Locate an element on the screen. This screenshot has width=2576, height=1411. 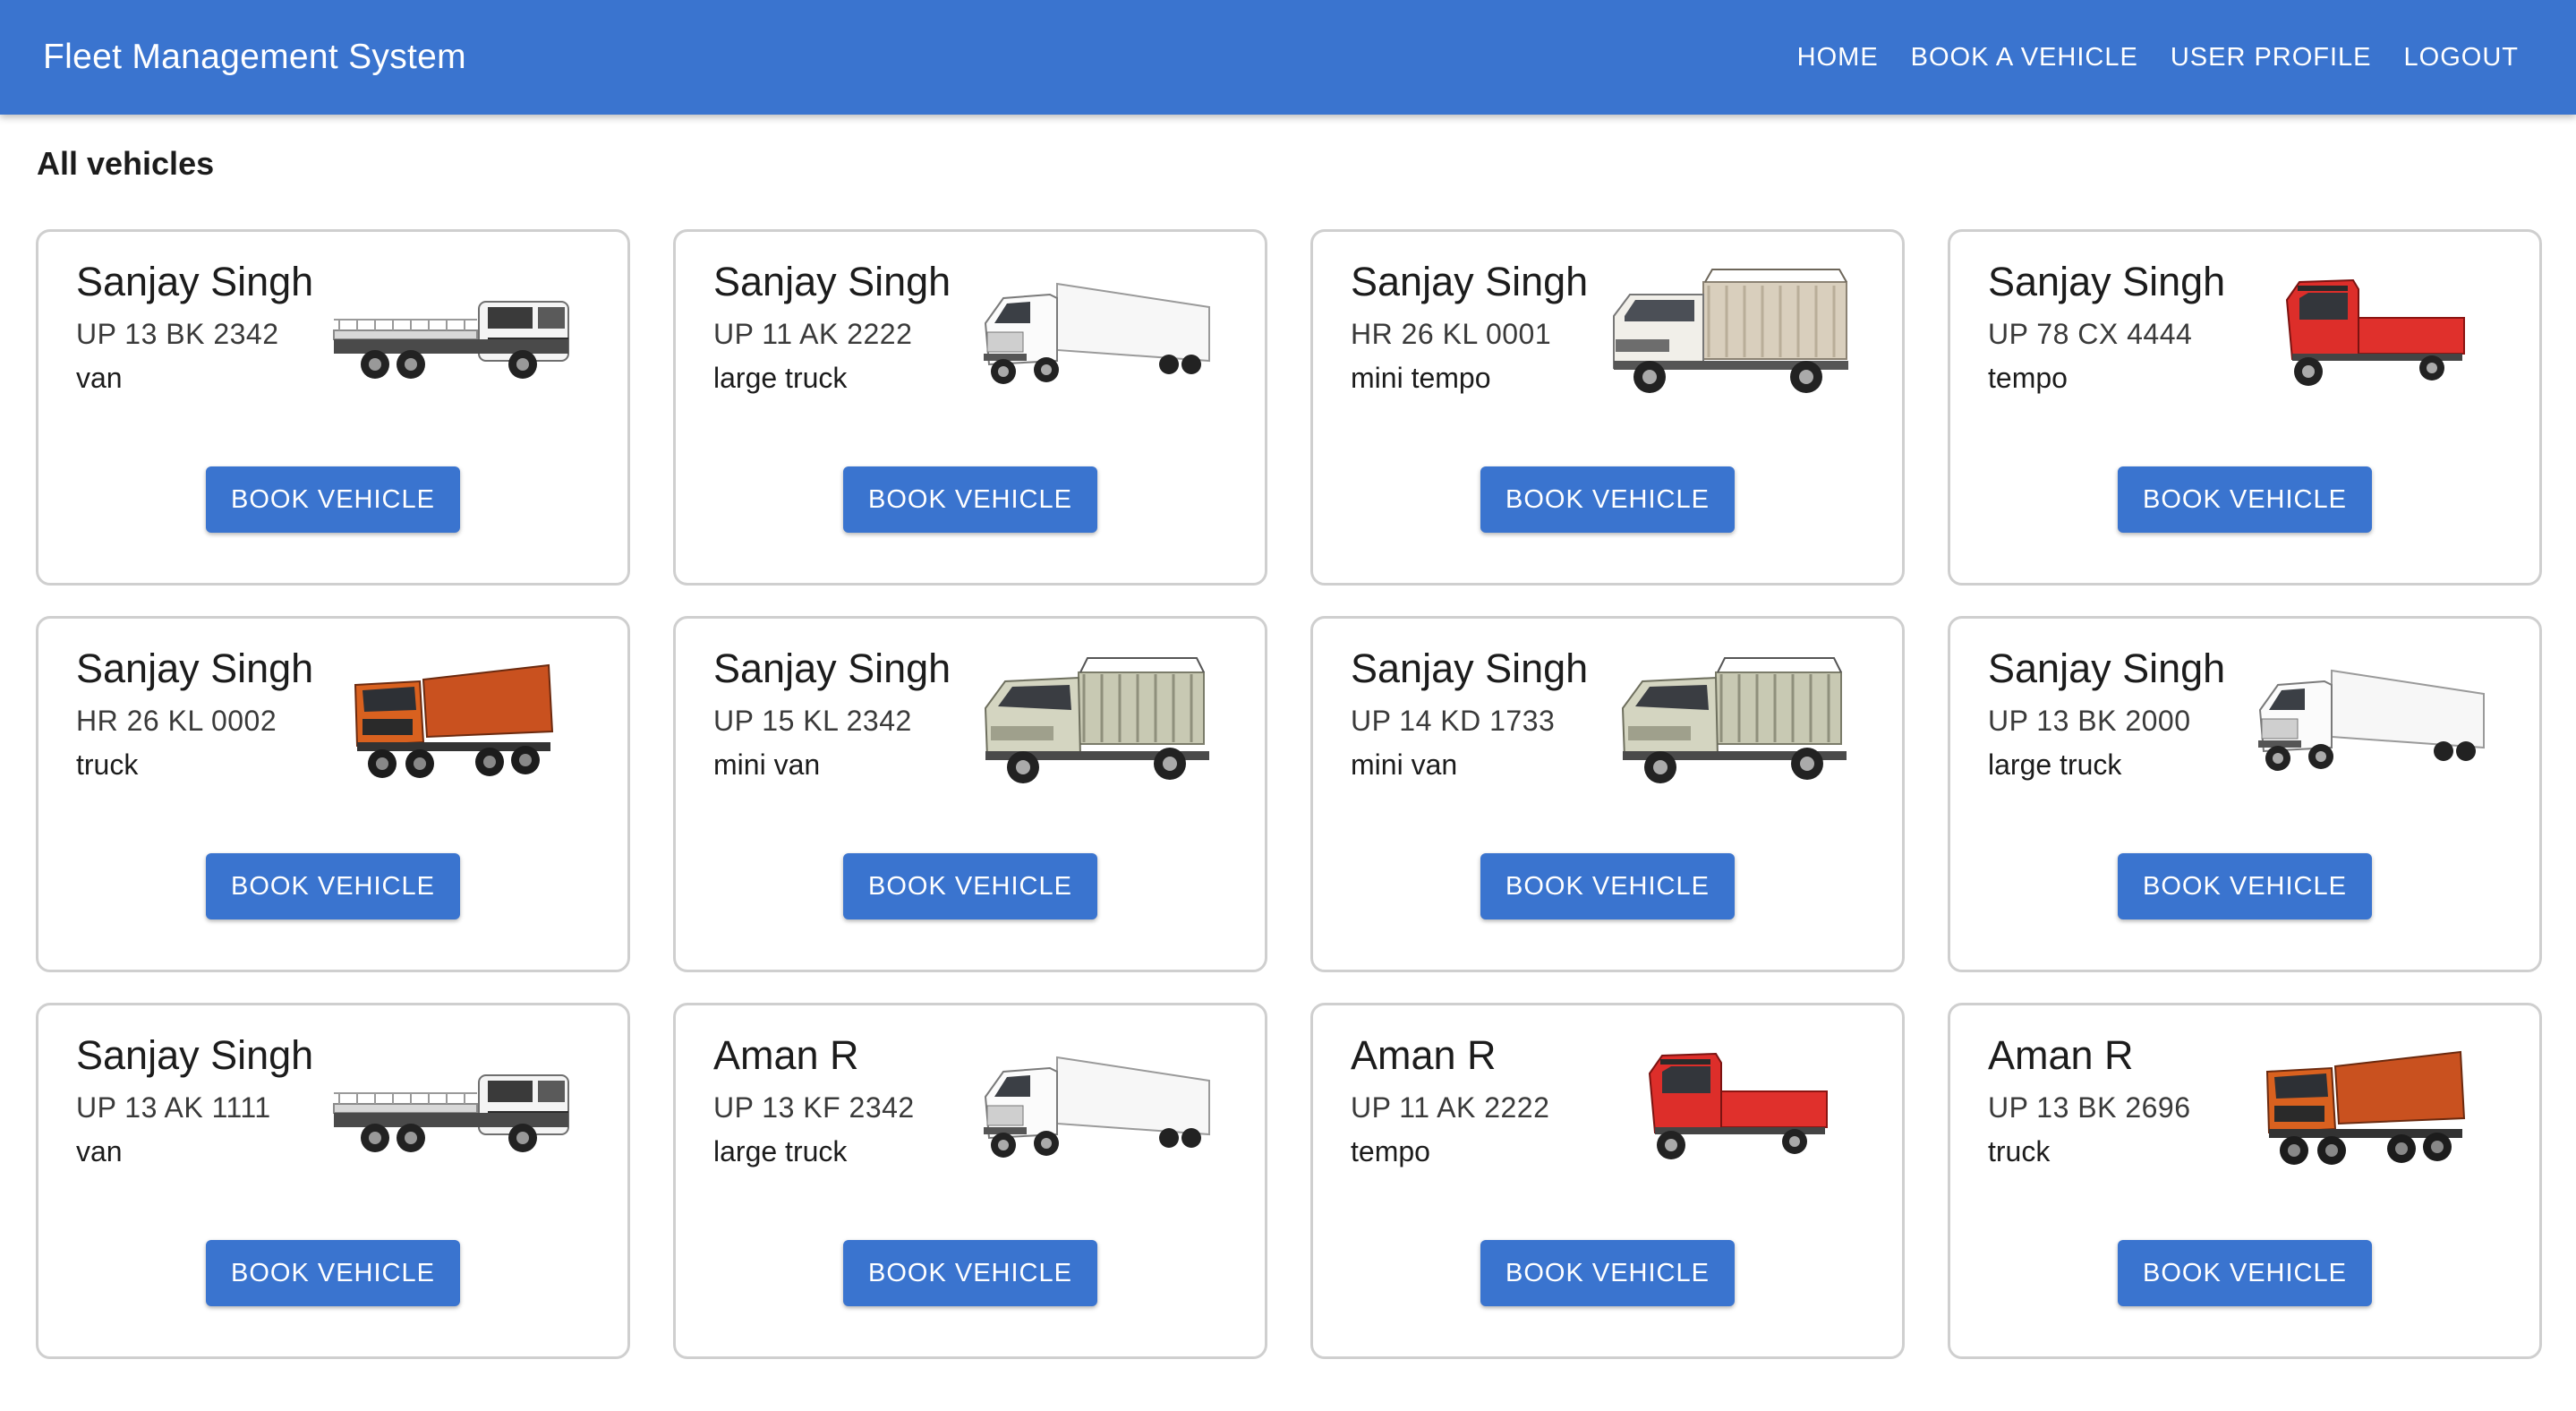
vehicle-info: Aman R UP 13 KF 2342 large truck is located at coordinates (814, 1100).